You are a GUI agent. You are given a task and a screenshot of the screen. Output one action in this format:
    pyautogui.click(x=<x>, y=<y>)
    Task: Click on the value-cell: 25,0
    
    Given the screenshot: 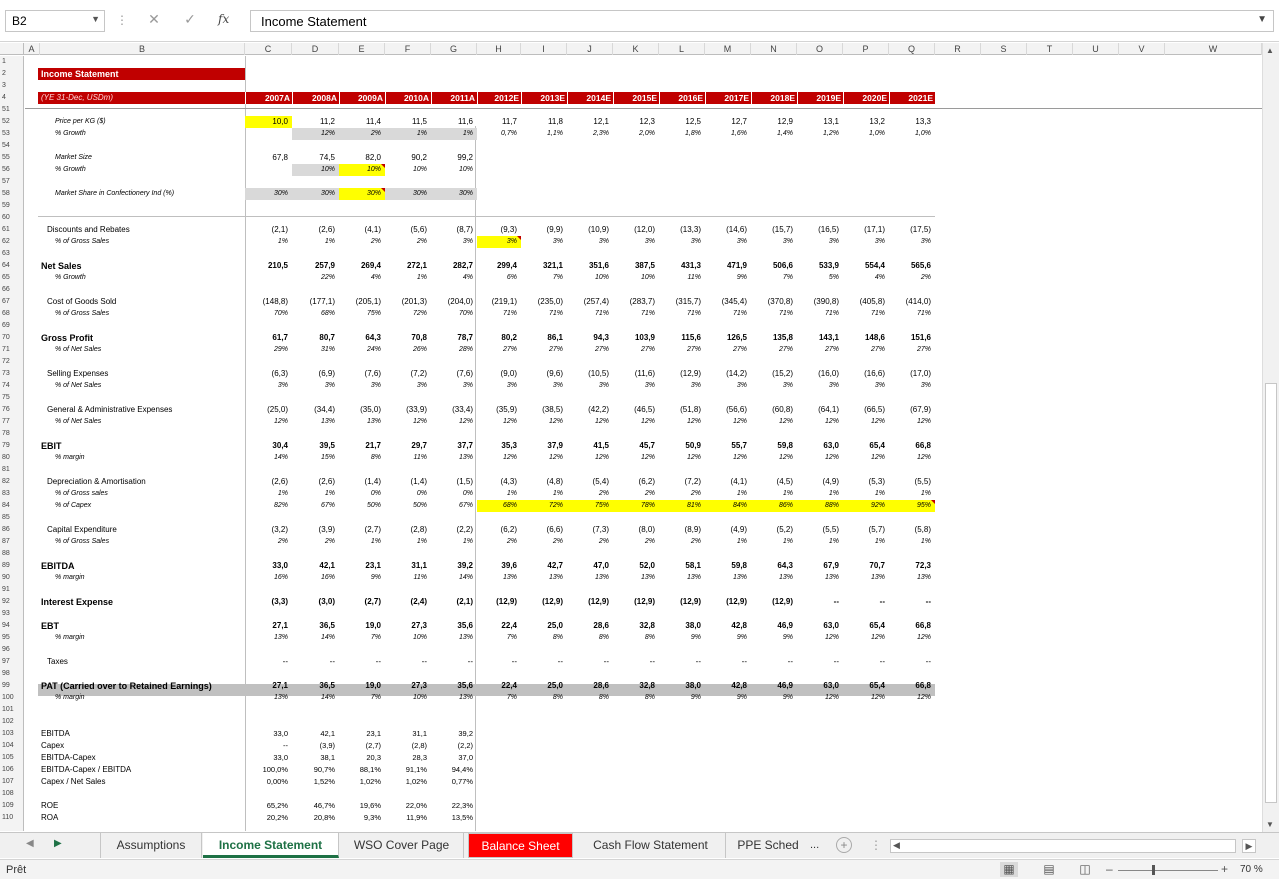 What is the action you would take?
    pyautogui.click(x=542, y=686)
    